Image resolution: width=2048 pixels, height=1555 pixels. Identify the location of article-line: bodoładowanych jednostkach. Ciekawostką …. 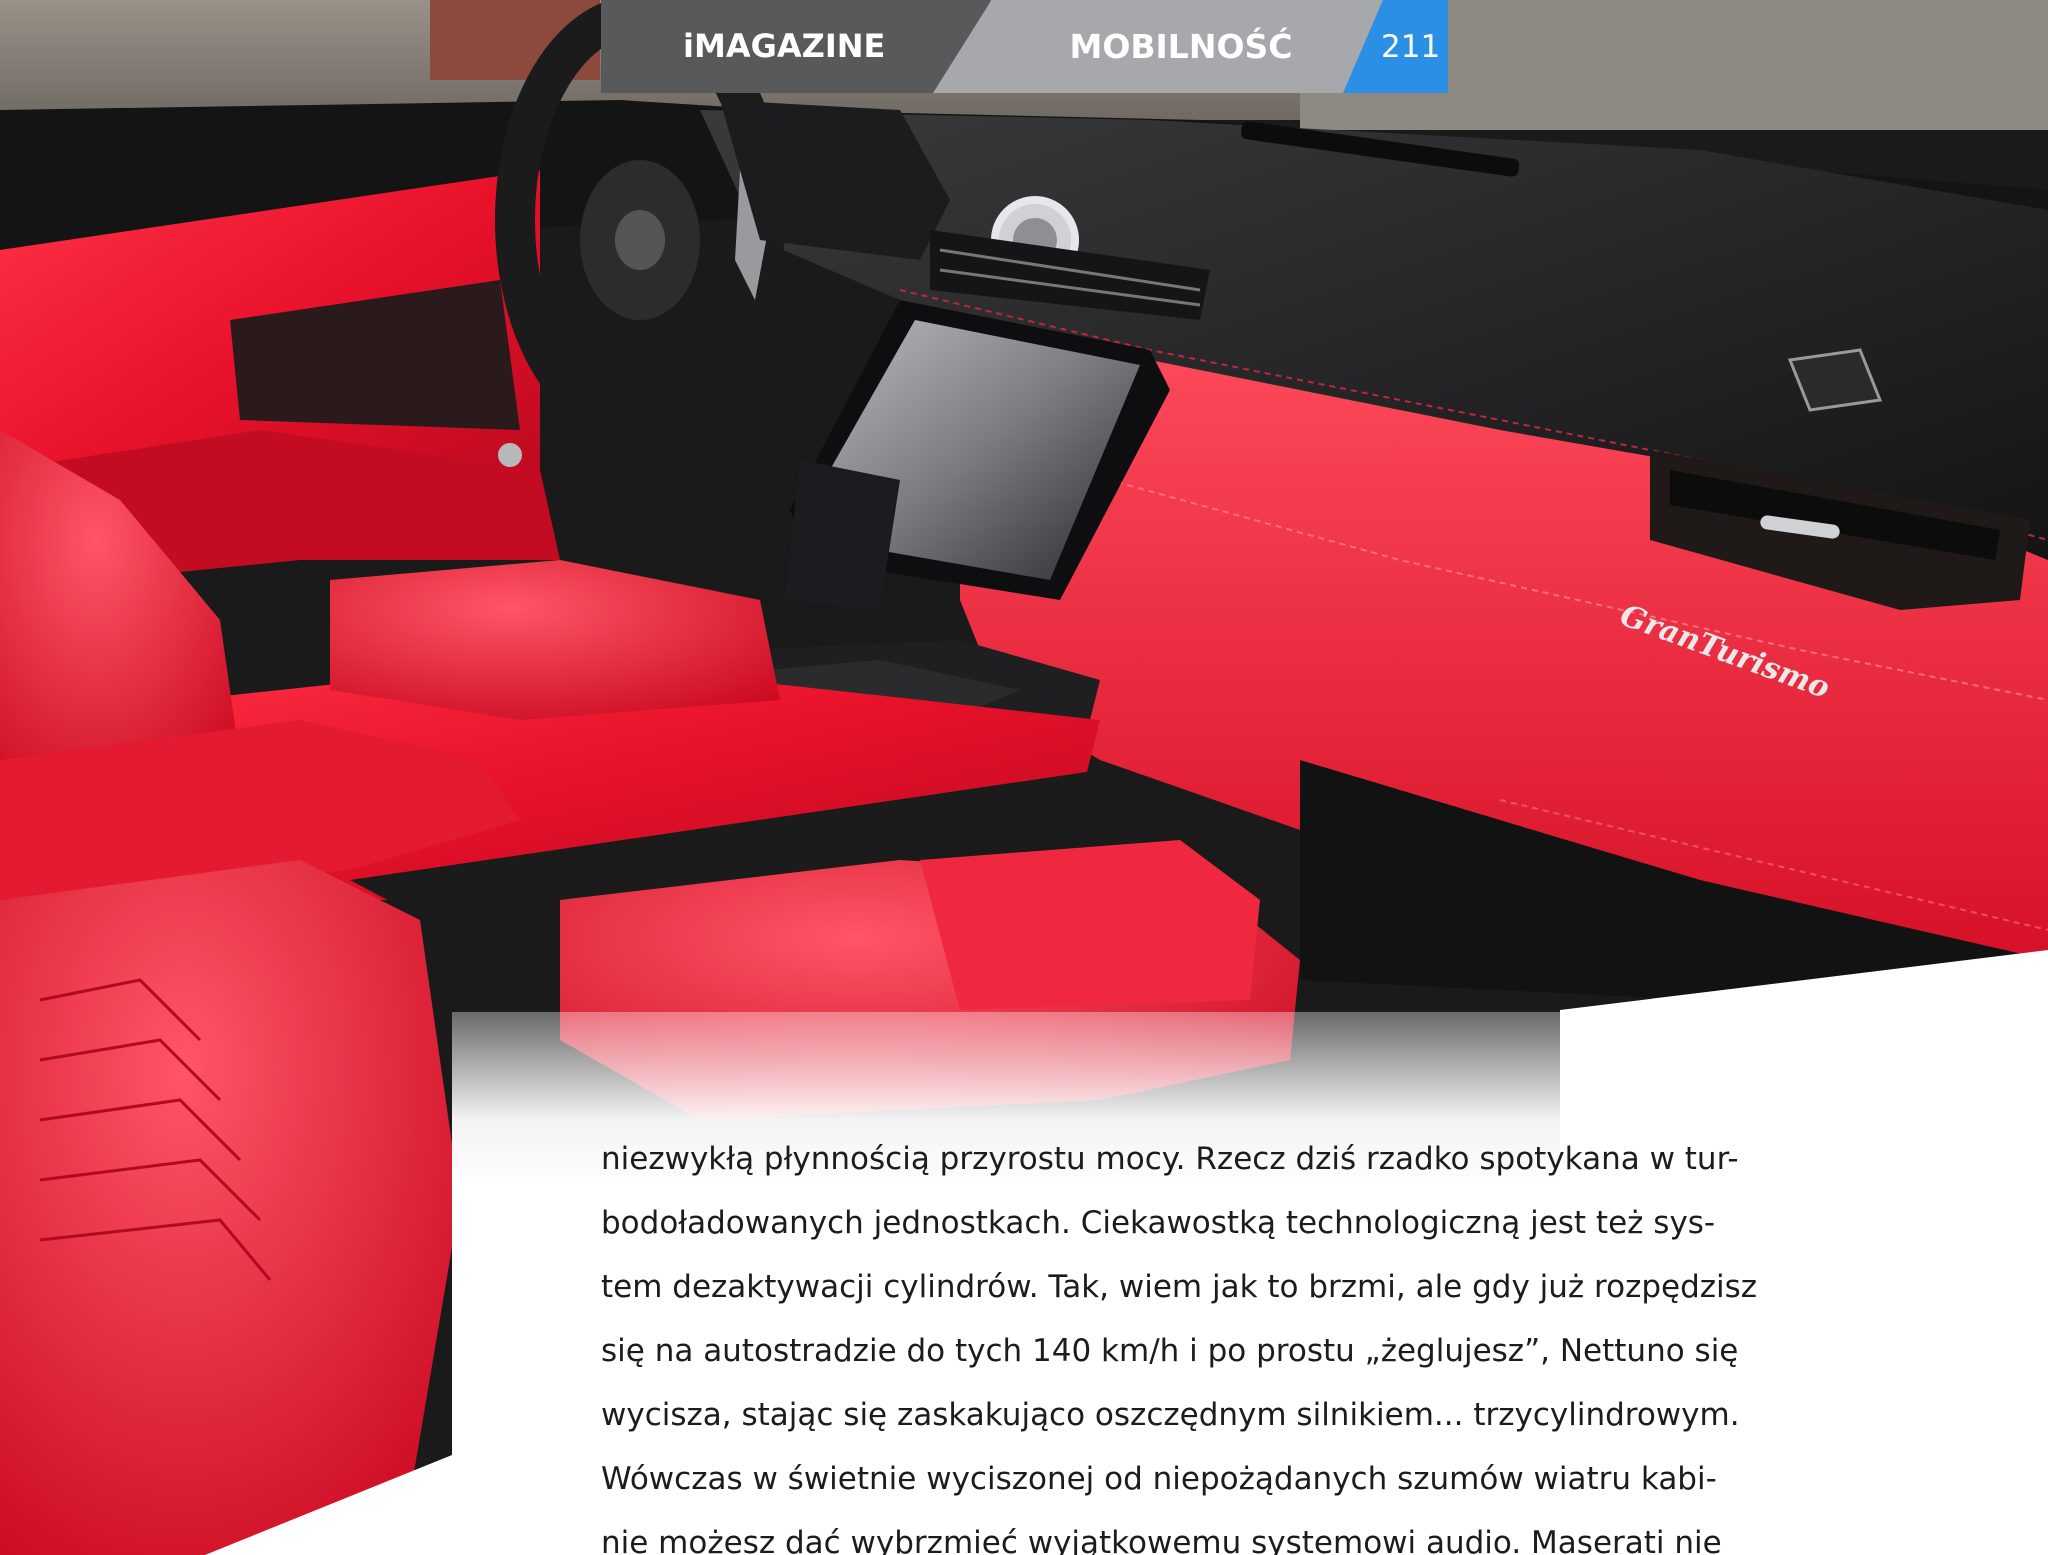
(1158, 1223).